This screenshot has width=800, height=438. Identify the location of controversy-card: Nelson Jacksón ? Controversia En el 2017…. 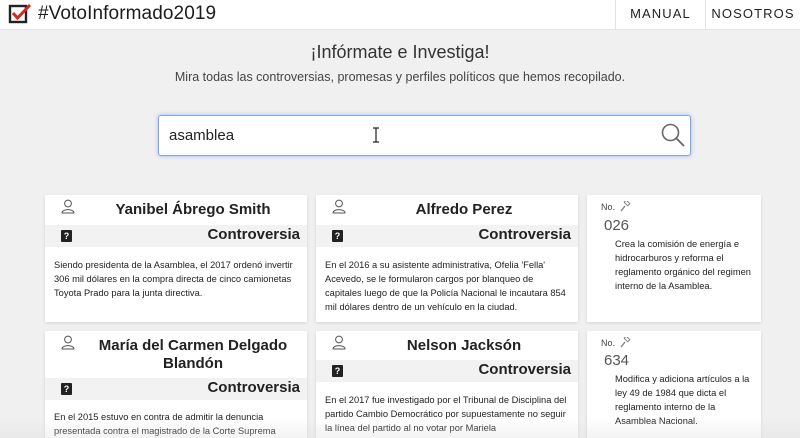
(447, 384).